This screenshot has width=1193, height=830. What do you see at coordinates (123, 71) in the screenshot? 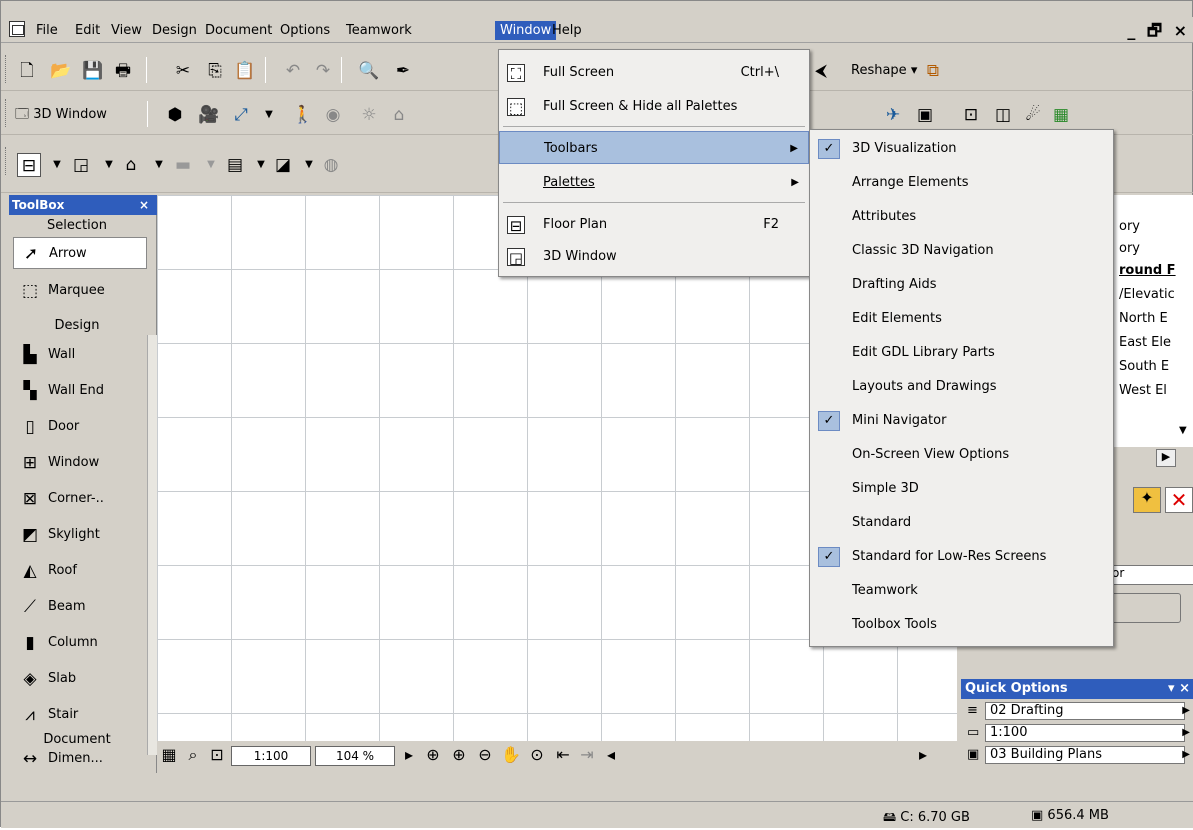
I see `print-icon: 🖶` at bounding box center [123, 71].